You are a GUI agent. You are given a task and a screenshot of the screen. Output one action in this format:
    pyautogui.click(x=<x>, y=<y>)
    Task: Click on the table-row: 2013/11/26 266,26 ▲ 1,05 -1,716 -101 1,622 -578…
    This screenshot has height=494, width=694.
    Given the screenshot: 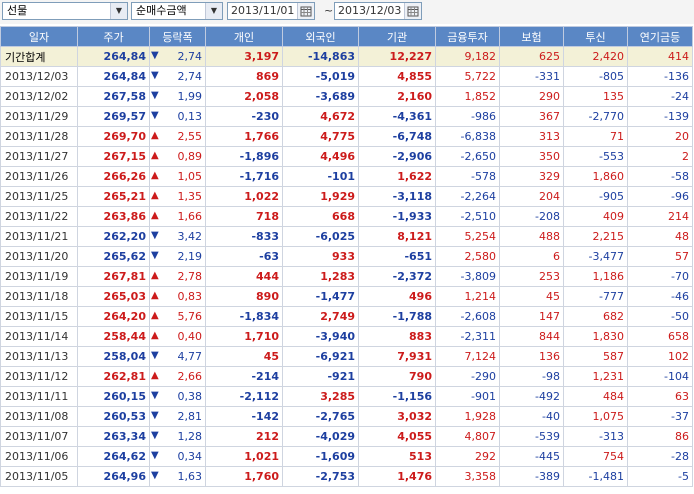 What is the action you would take?
    pyautogui.click(x=346, y=176)
    